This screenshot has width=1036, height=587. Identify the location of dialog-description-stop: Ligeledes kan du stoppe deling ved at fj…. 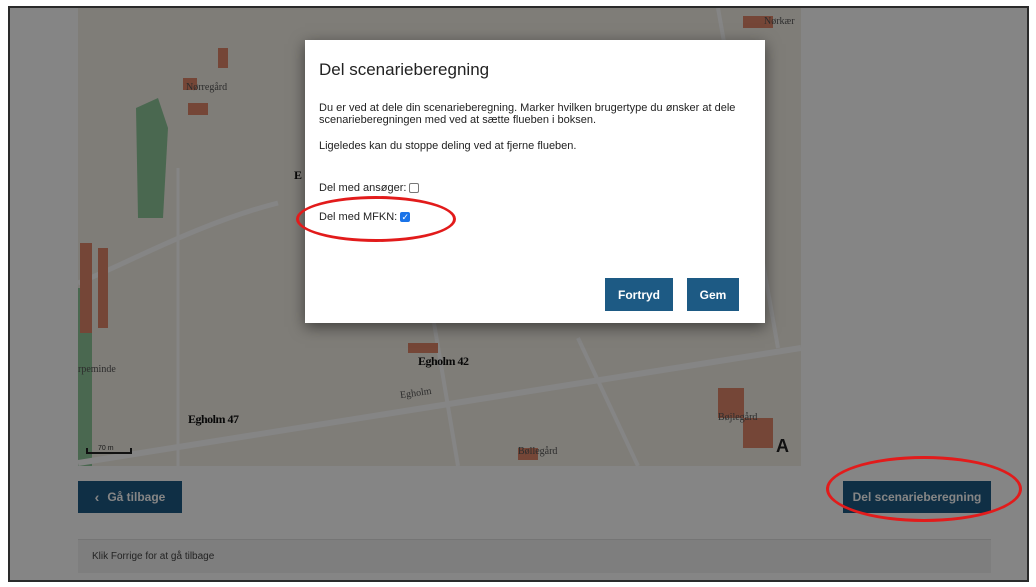
(448, 146).